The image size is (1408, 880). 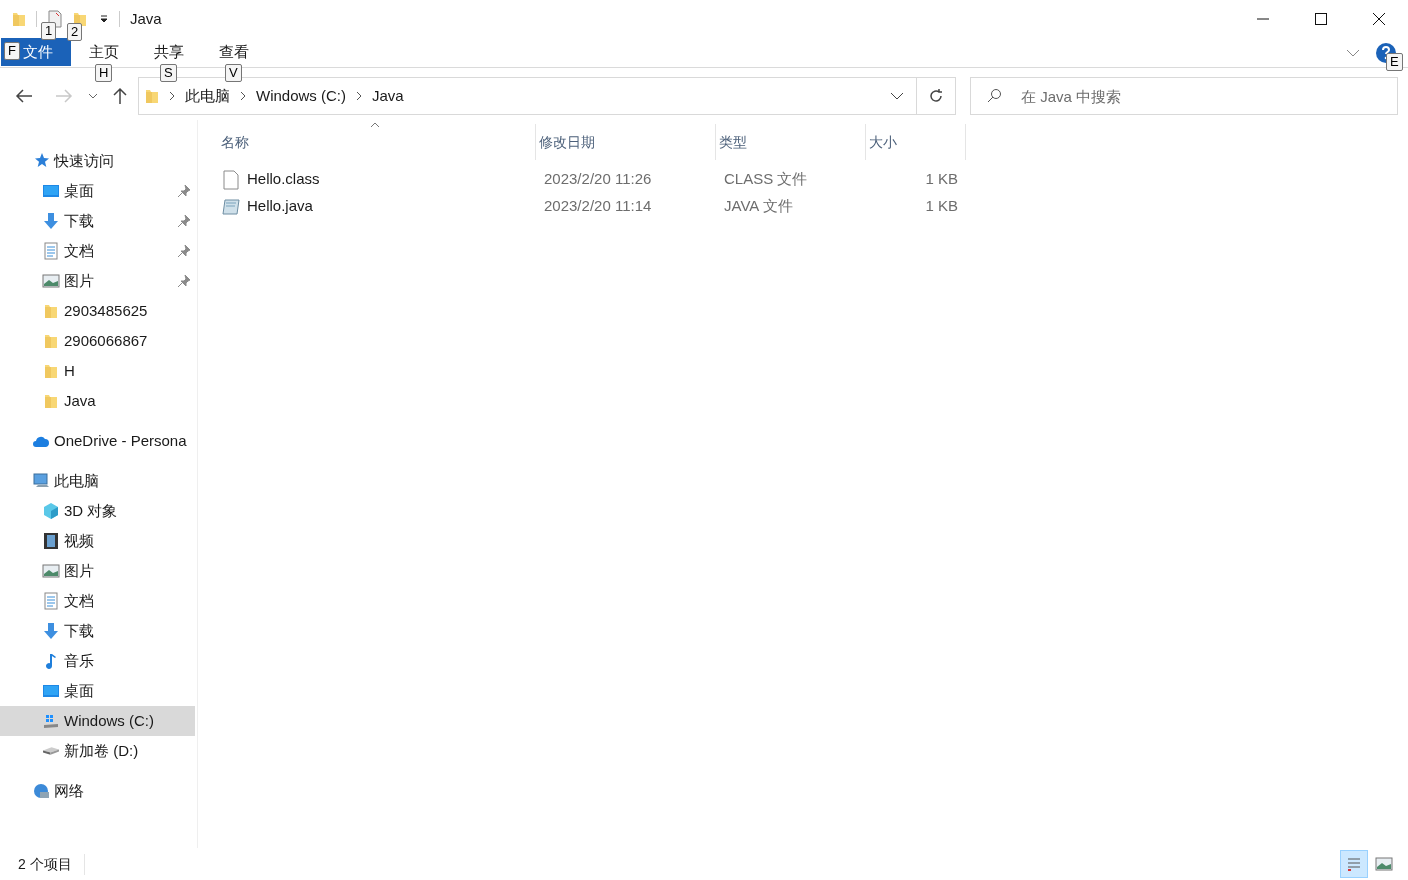 I want to click on nav-label: 2906066867, so click(x=106, y=340).